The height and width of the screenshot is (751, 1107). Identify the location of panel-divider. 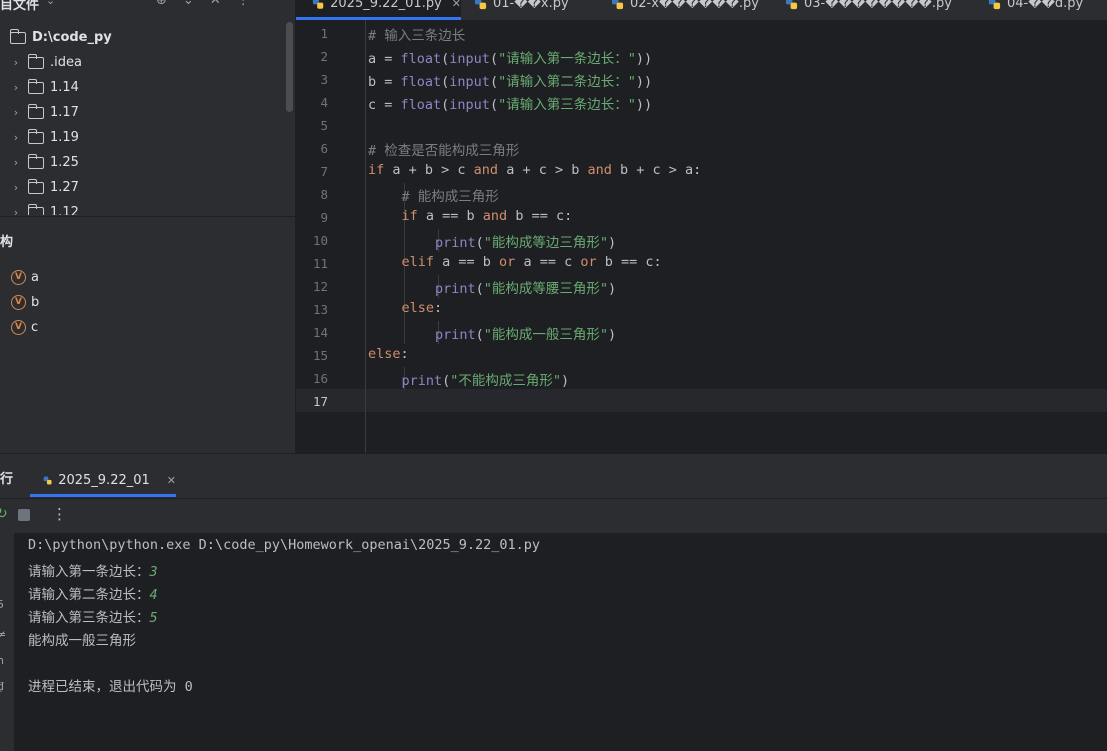
(147, 216).